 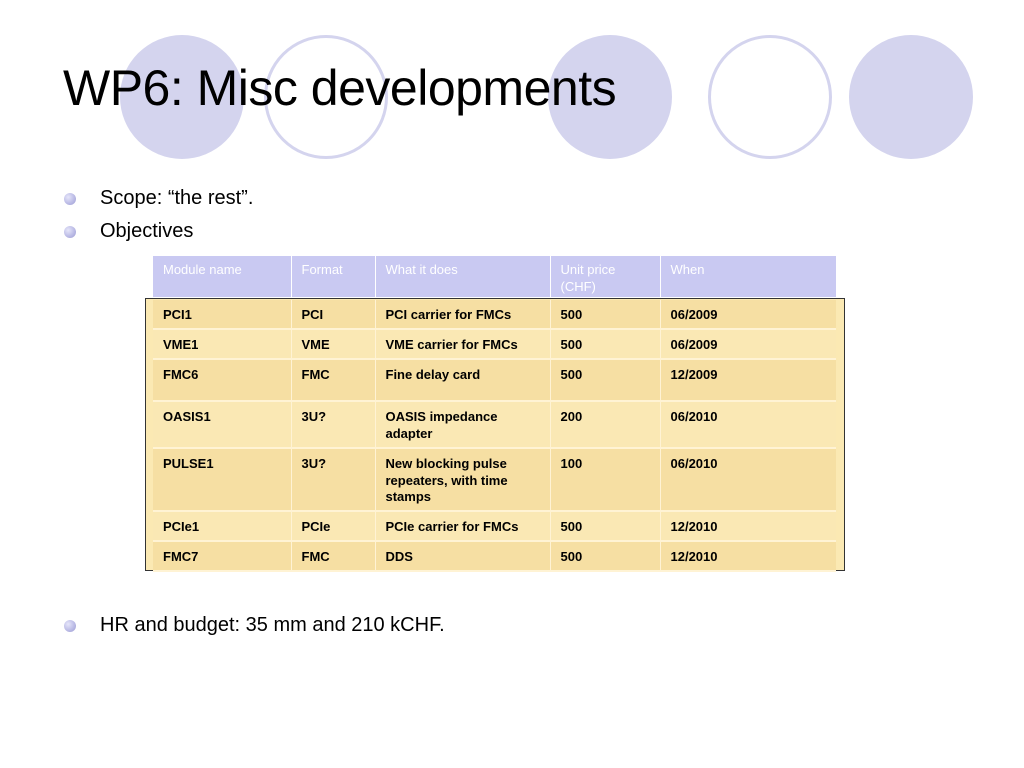 What do you see at coordinates (222, 480) in the screenshot?
I see `cell-module-name: PULSE1` at bounding box center [222, 480].